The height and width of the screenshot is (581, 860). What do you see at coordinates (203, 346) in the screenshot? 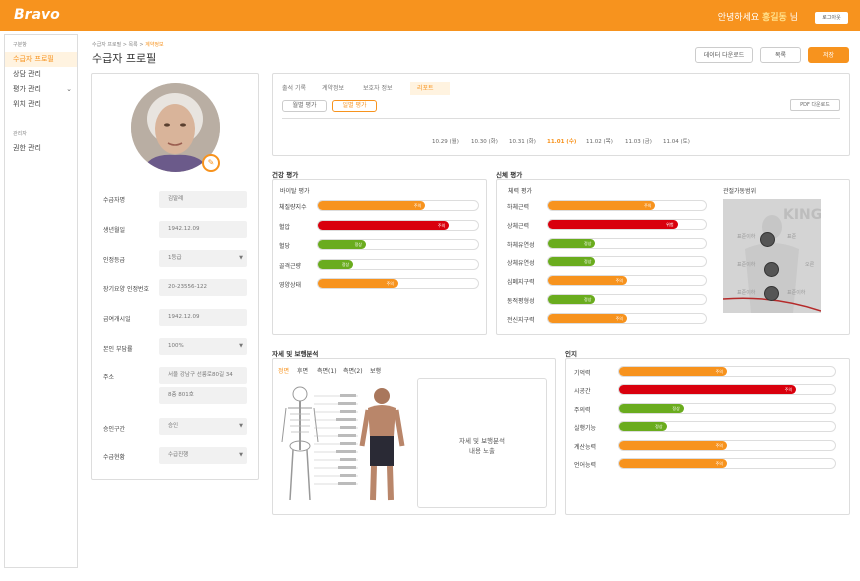
I see `copay-select: 100% ▼` at bounding box center [203, 346].